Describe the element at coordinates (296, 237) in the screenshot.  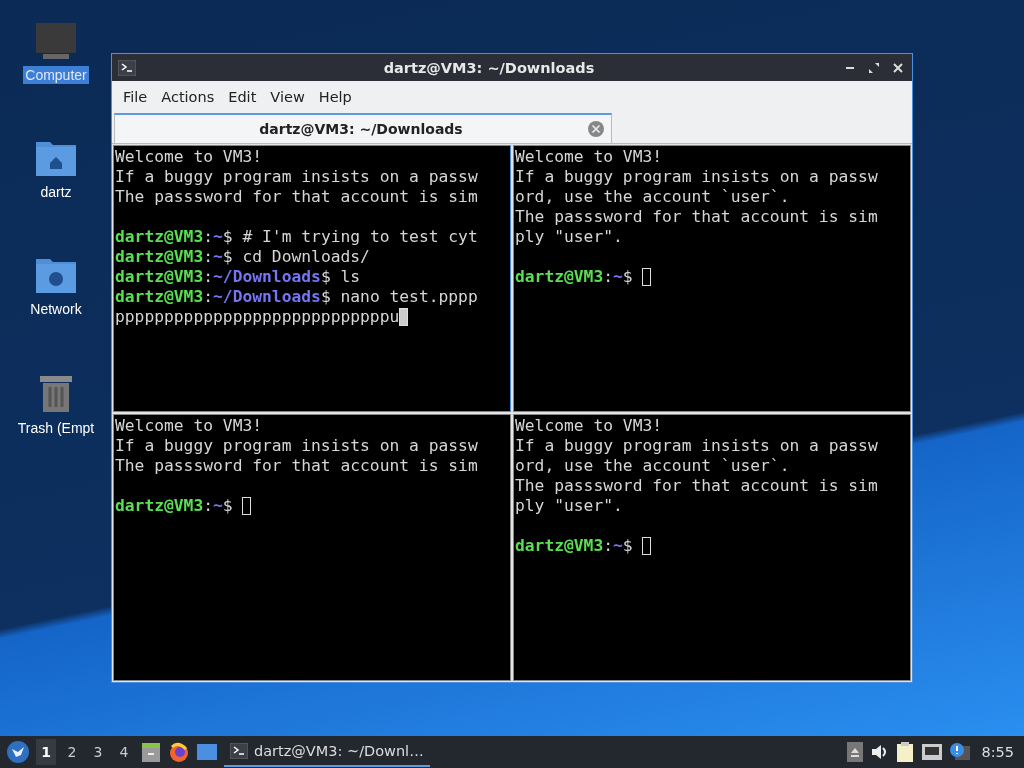
I see `terminal-line: dartz@VM3:~$ # I'm trying to test cyt` at that location.